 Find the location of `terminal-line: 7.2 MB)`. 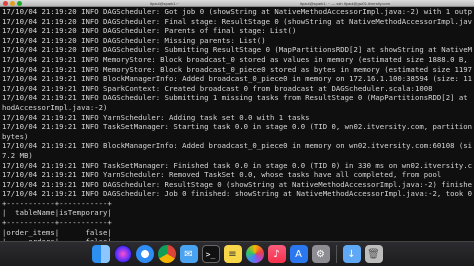

terminal-line: 7.2 MB) is located at coordinates (17, 155).